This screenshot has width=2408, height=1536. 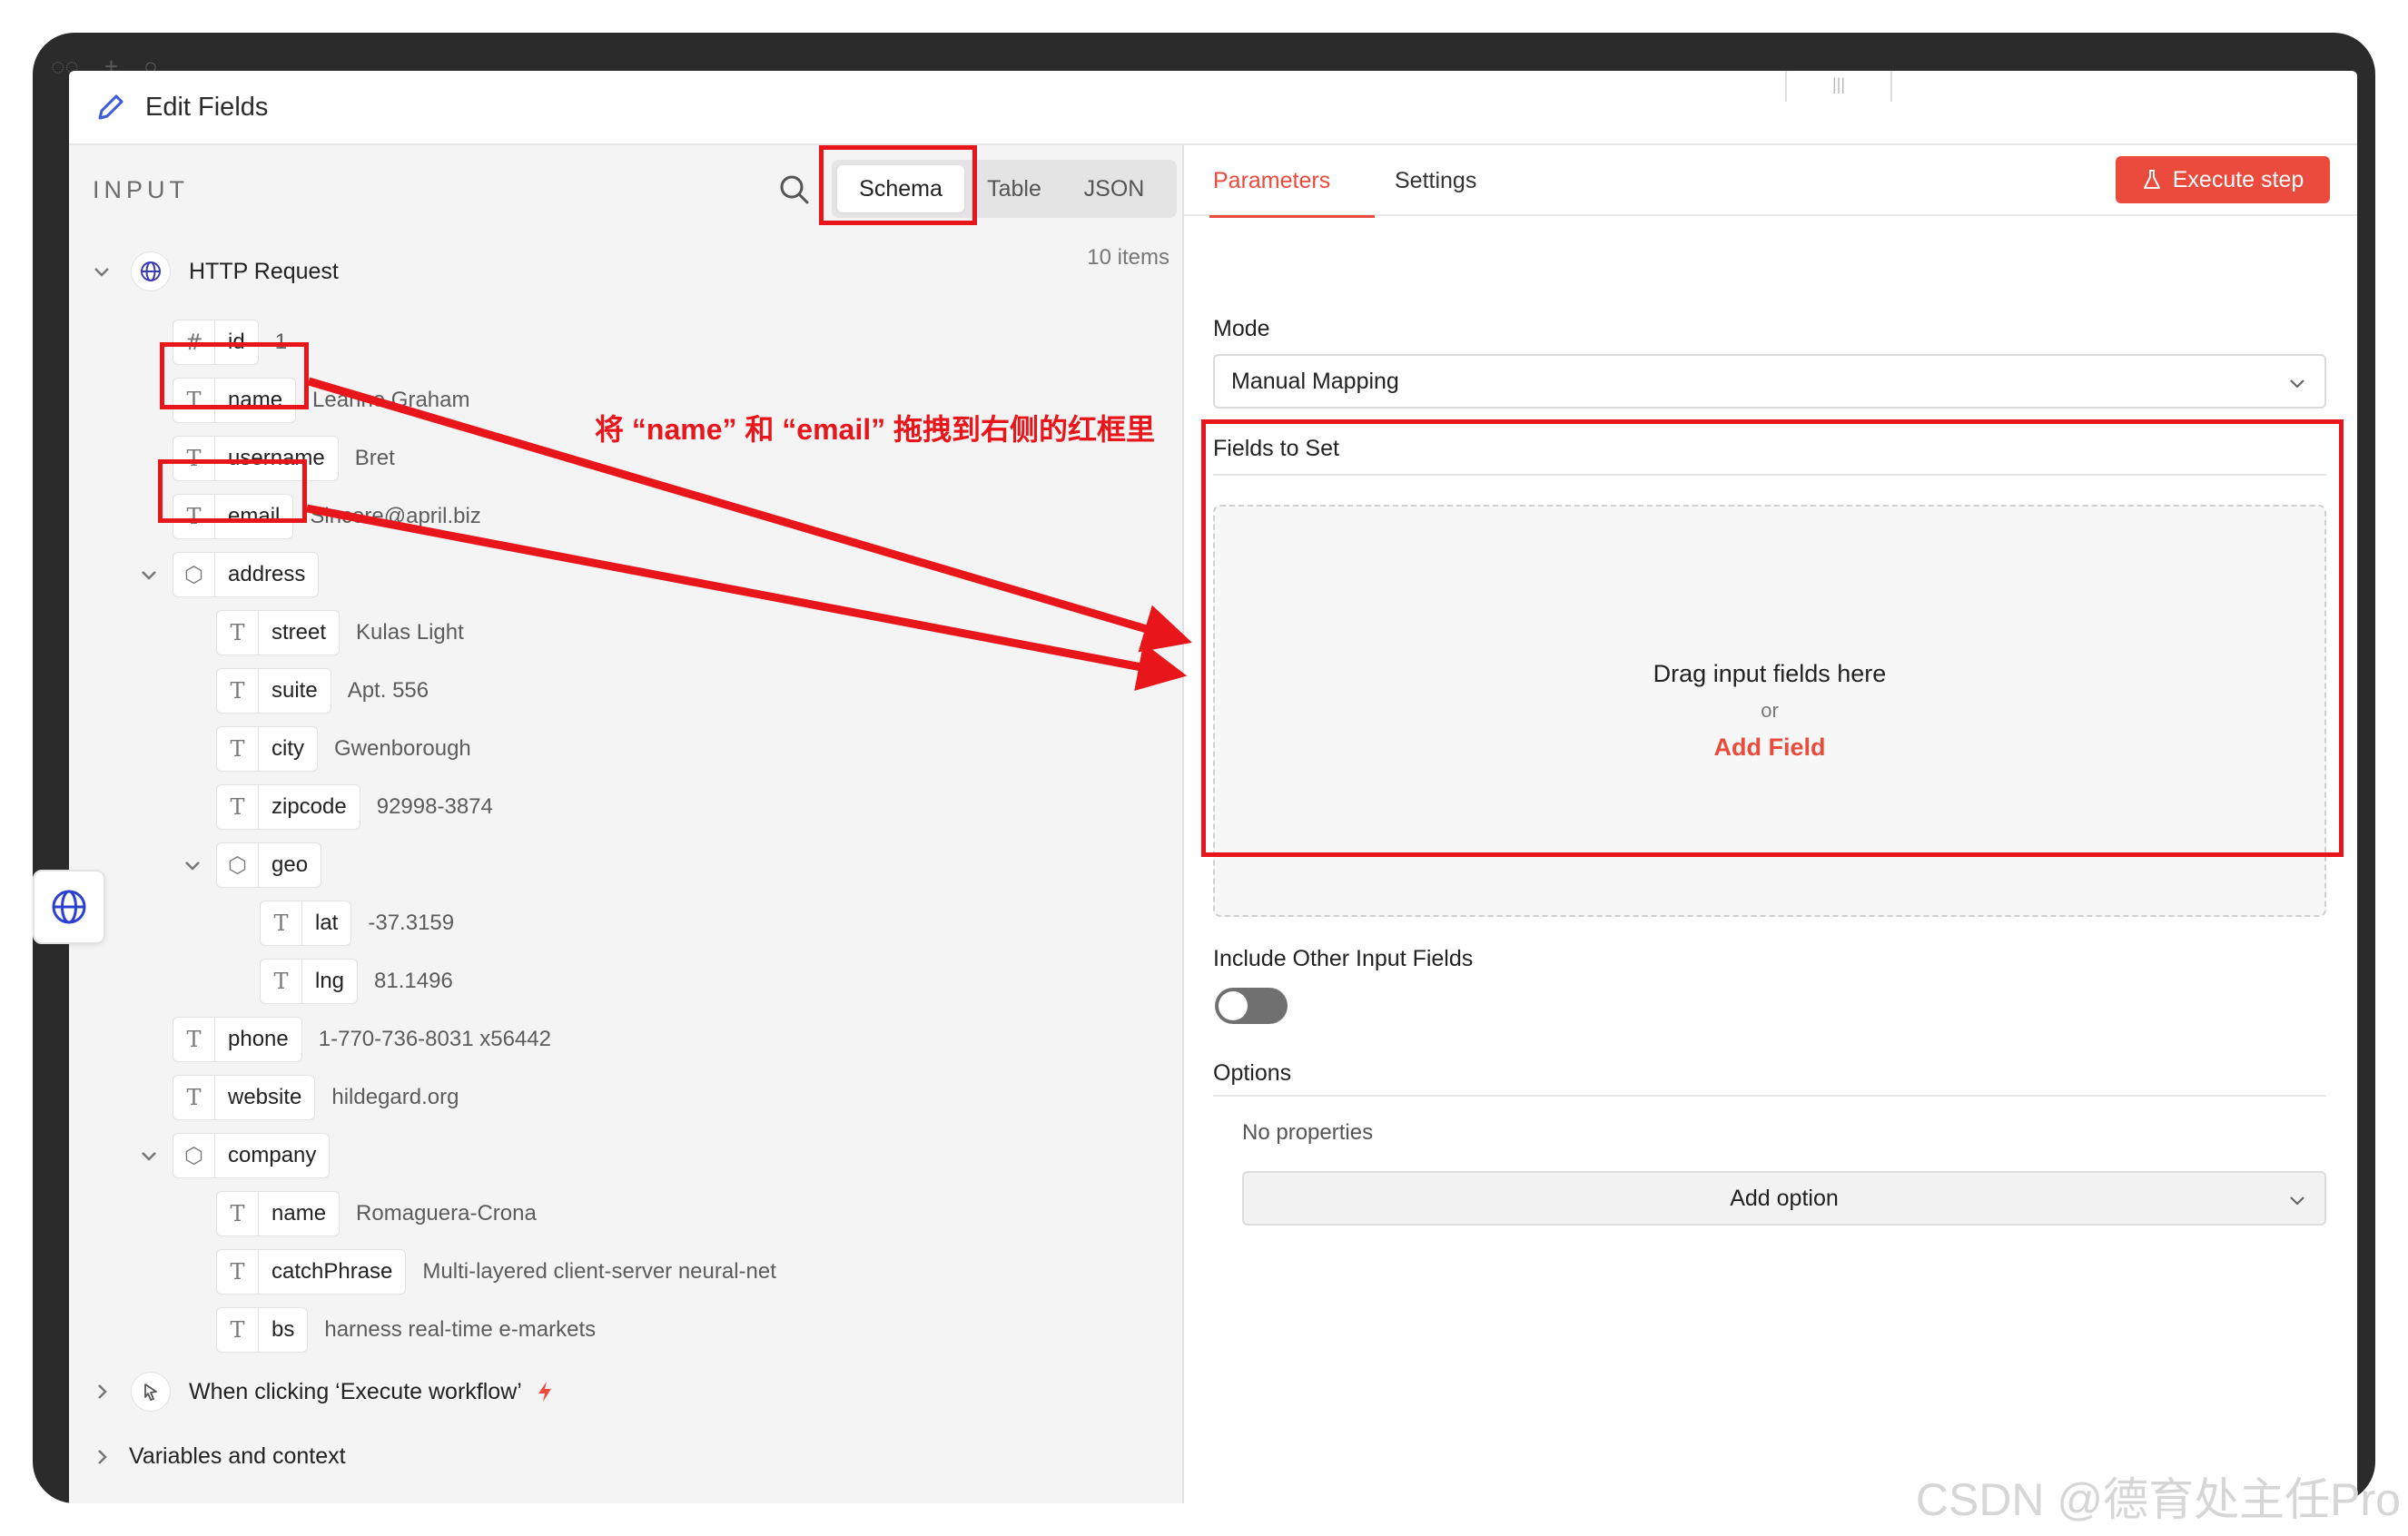 What do you see at coordinates (1769, 1096) in the screenshot?
I see `divider` at bounding box center [1769, 1096].